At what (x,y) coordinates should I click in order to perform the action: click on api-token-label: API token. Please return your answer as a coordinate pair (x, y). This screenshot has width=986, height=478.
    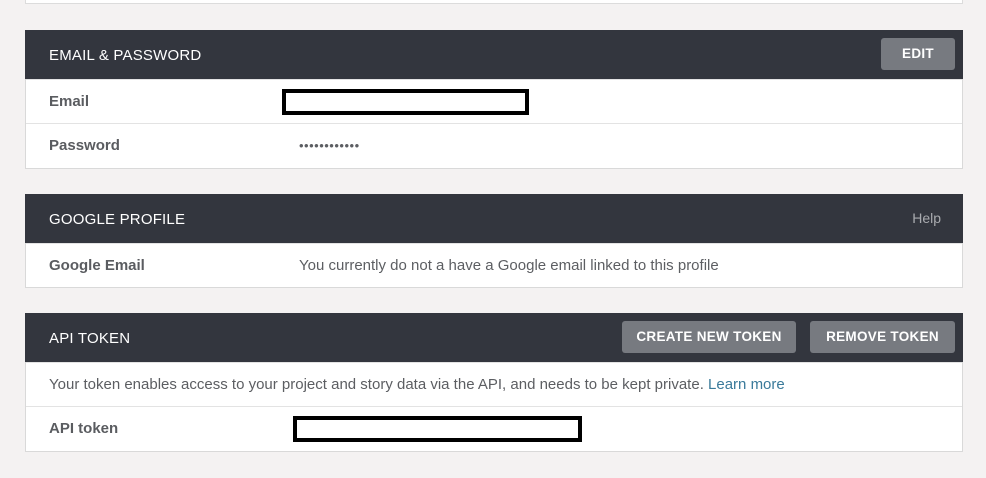
    Looking at the image, I should click on (84, 428).